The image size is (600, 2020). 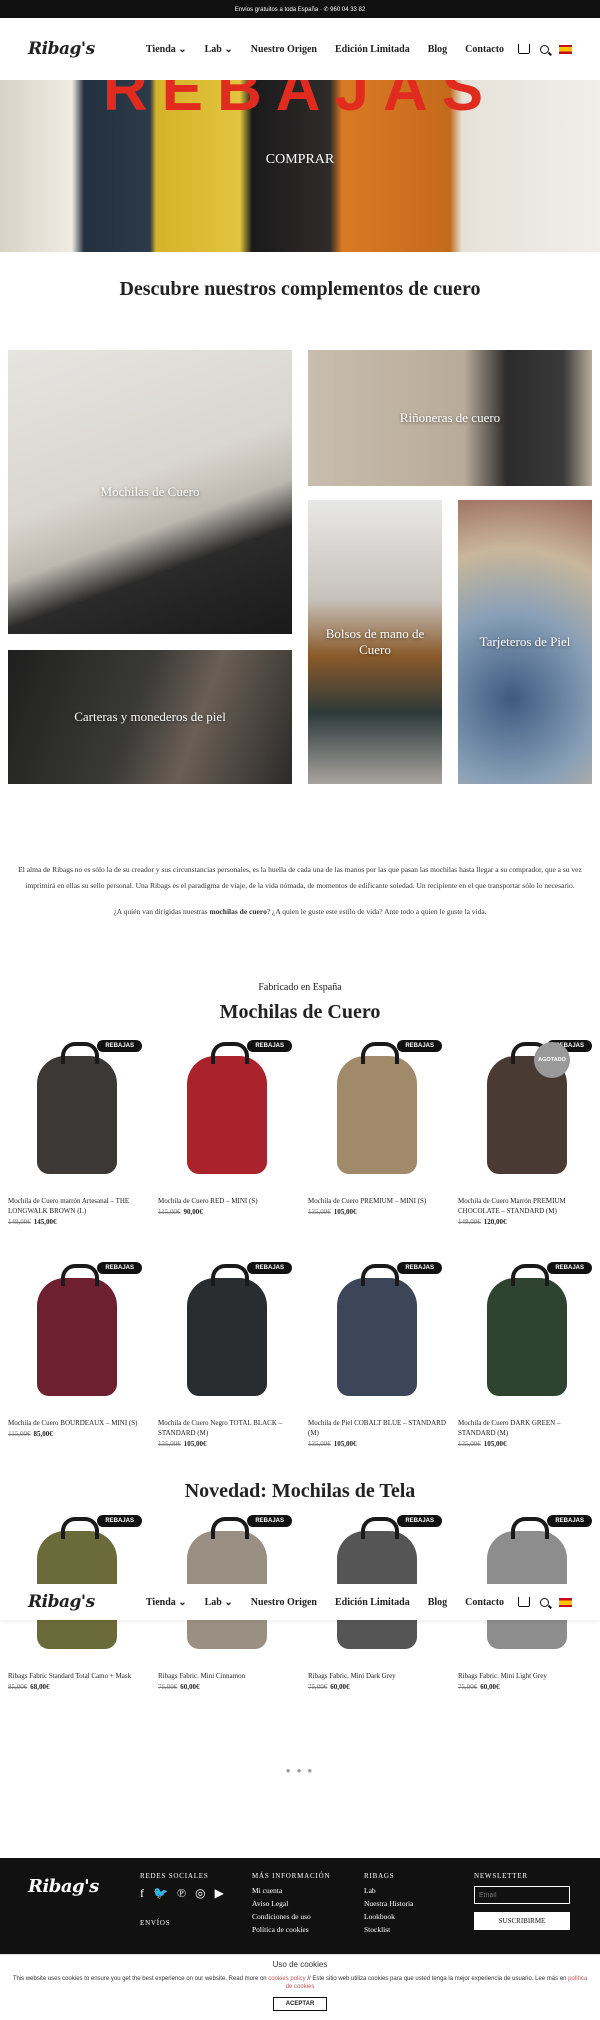 What do you see at coordinates (150, 492) in the screenshot?
I see `category-tile-mochilas: Mochilas de Cuero` at bounding box center [150, 492].